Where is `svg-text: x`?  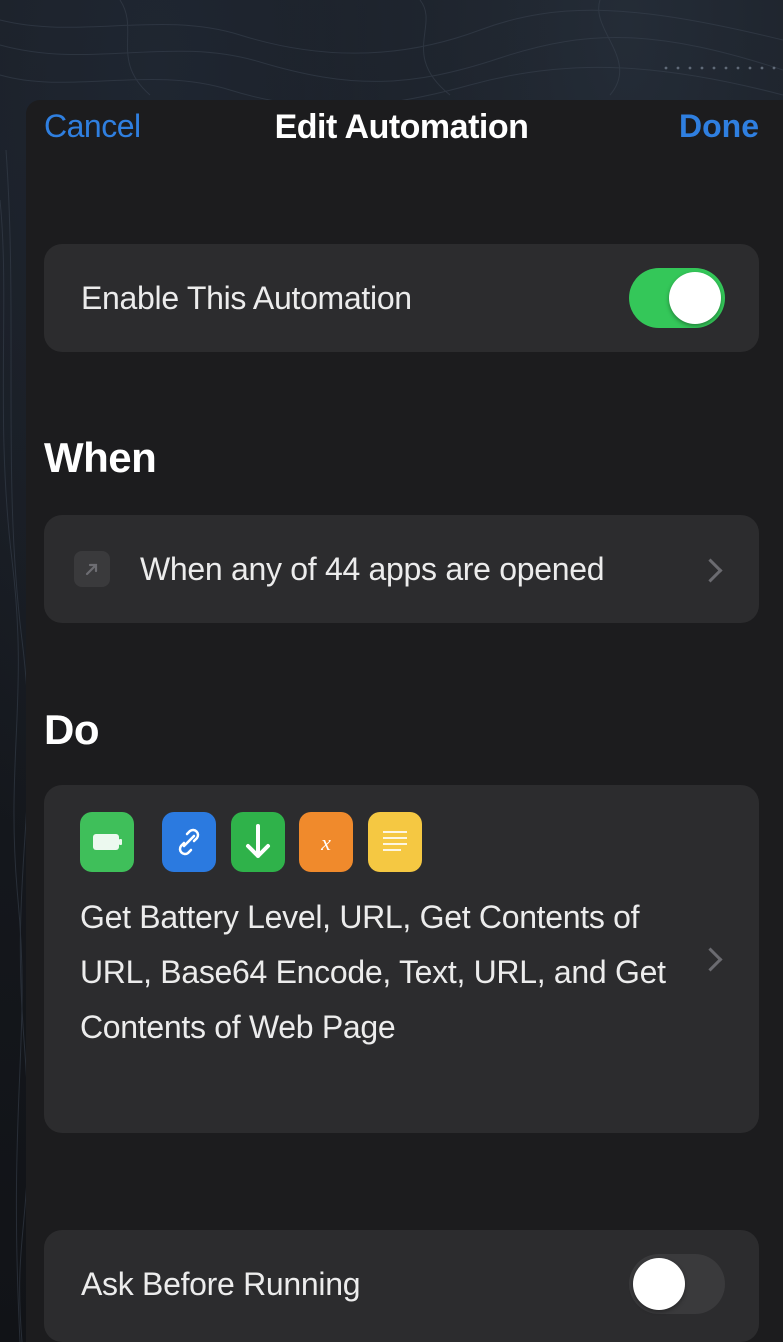 svg-text: x is located at coordinates (325, 842).